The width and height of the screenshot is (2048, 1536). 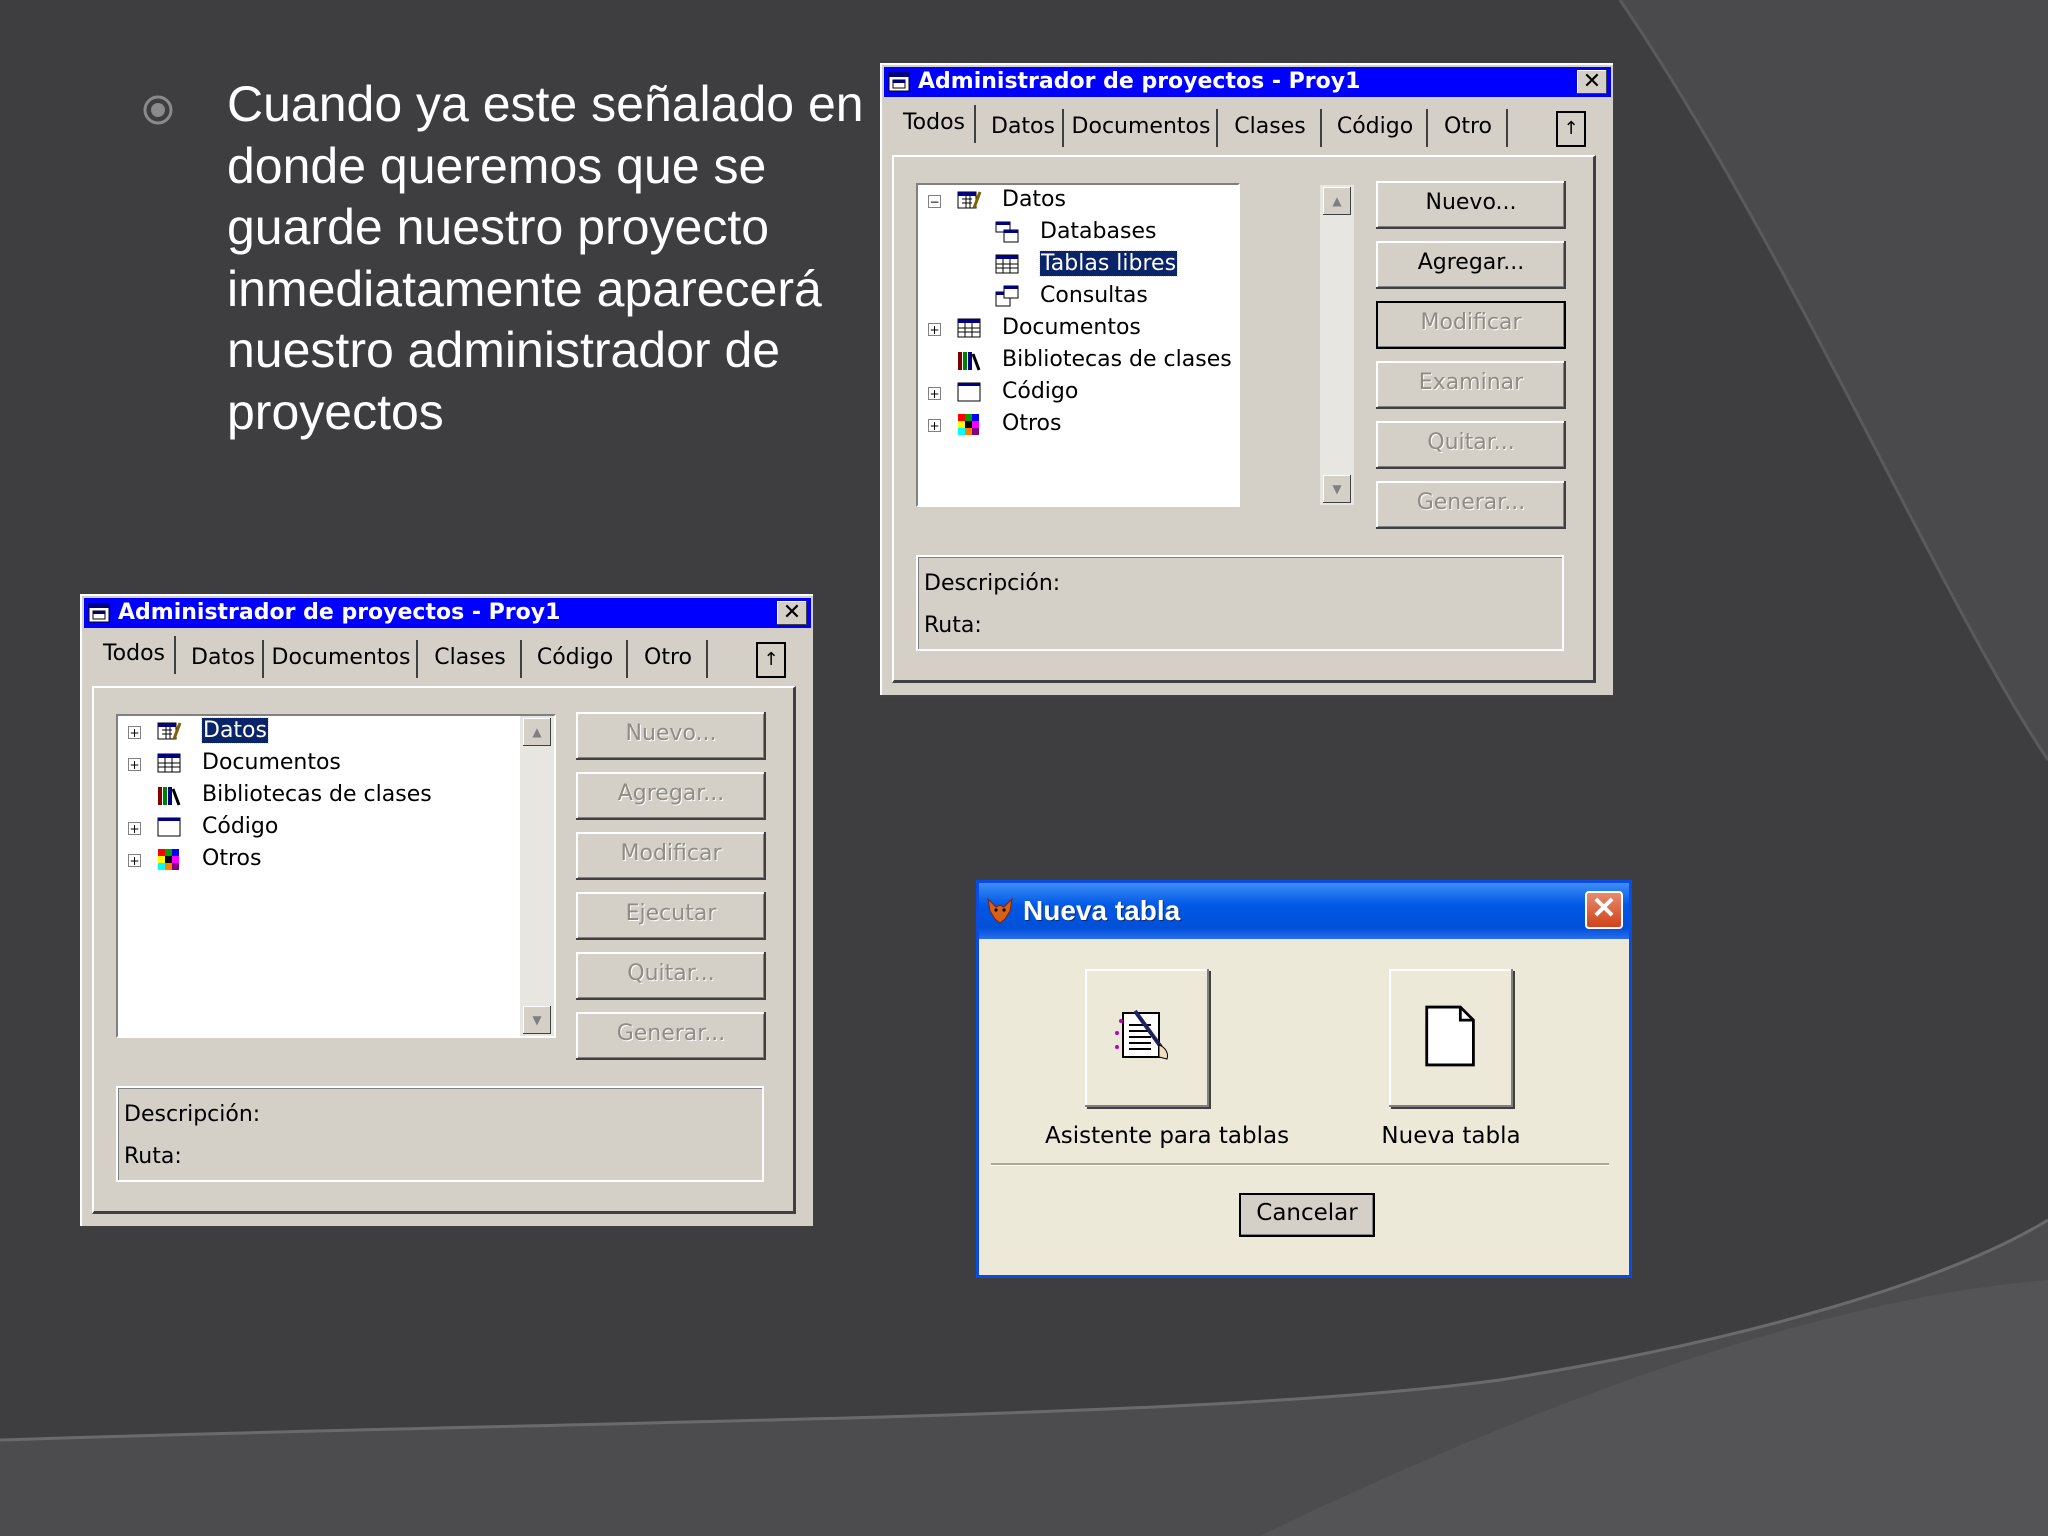 What do you see at coordinates (1471, 385) in the screenshot?
I see `examinar-button: Examinar` at bounding box center [1471, 385].